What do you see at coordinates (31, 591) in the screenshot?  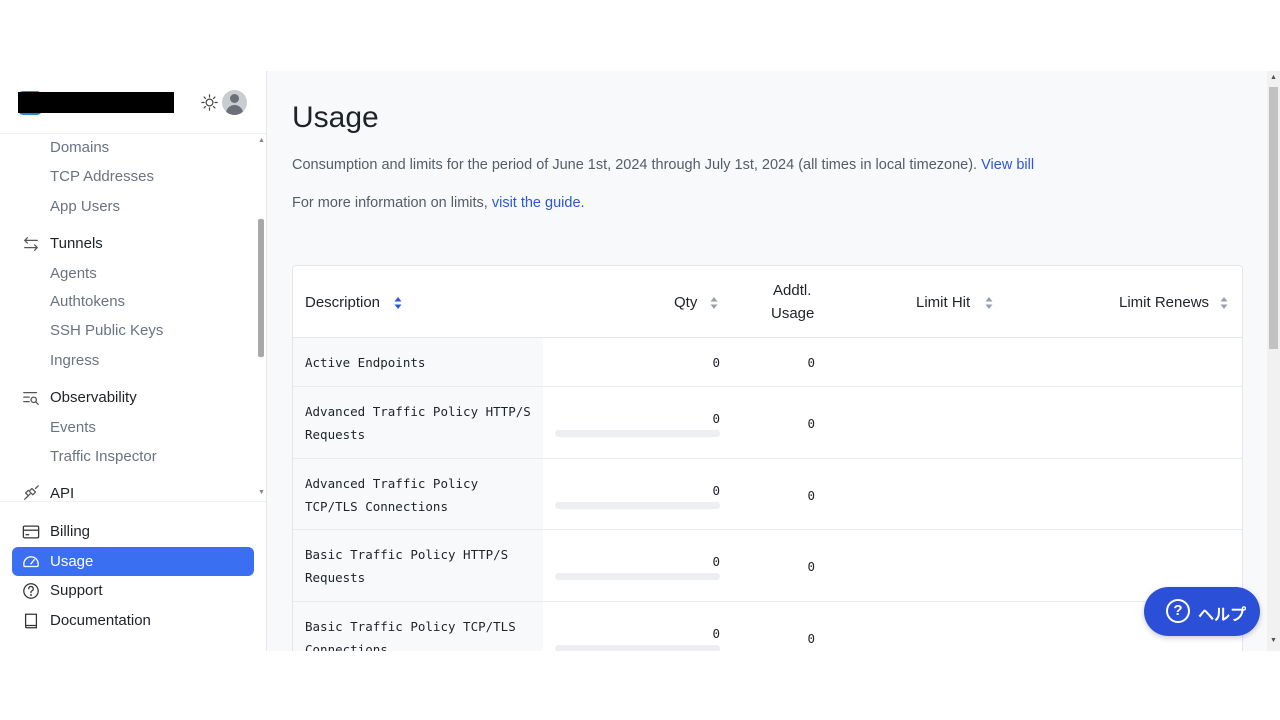 I see `help-circle-icon` at bounding box center [31, 591].